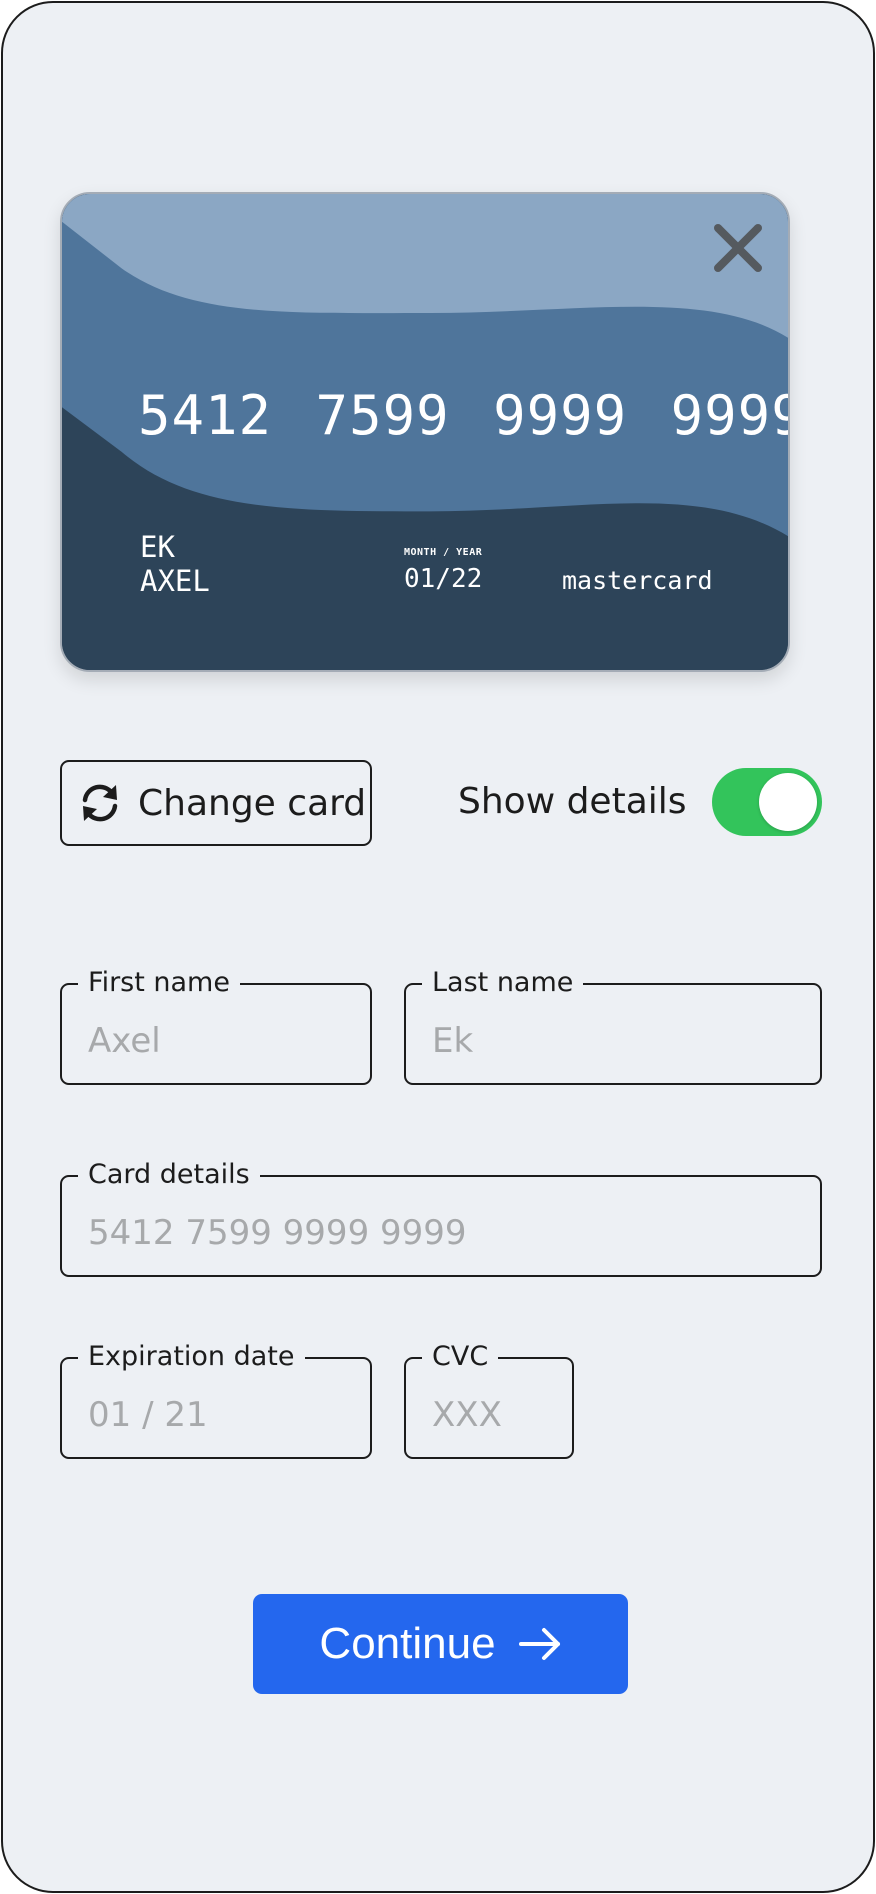  Describe the element at coordinates (157, 547) in the screenshot. I see `card-holder-last-name: EK` at that location.